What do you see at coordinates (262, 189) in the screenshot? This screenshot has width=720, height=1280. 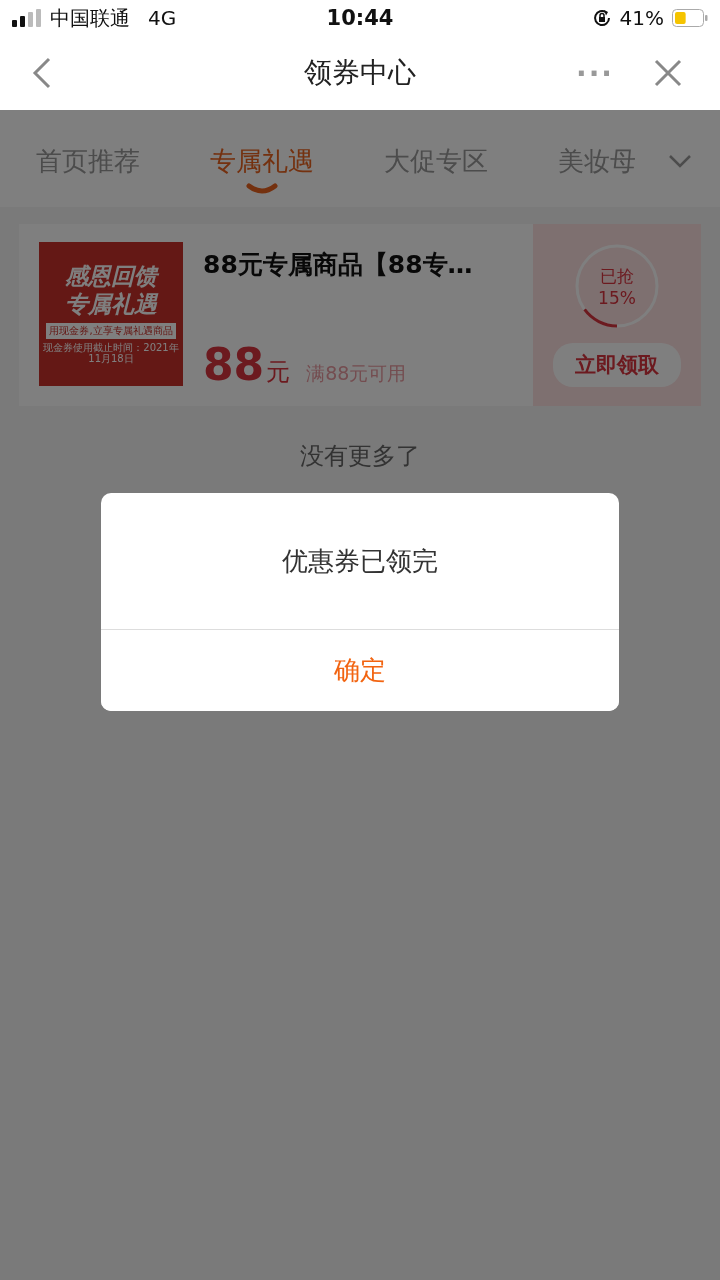 I see `tab-indicator-icon` at bounding box center [262, 189].